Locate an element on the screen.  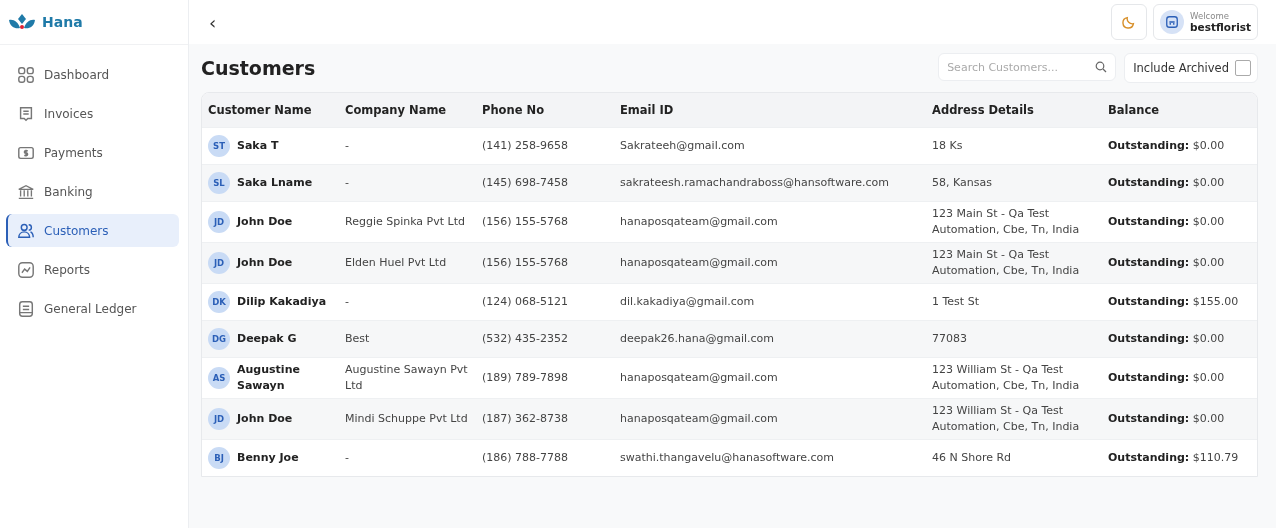
avatar-icon is located at coordinates (1172, 22).